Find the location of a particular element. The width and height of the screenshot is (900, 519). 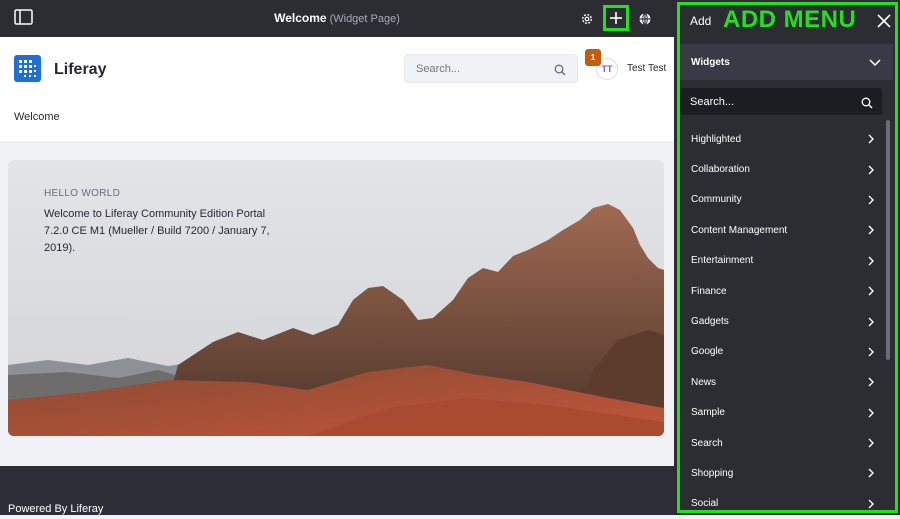

widget-category-label: Social is located at coordinates (705, 504).